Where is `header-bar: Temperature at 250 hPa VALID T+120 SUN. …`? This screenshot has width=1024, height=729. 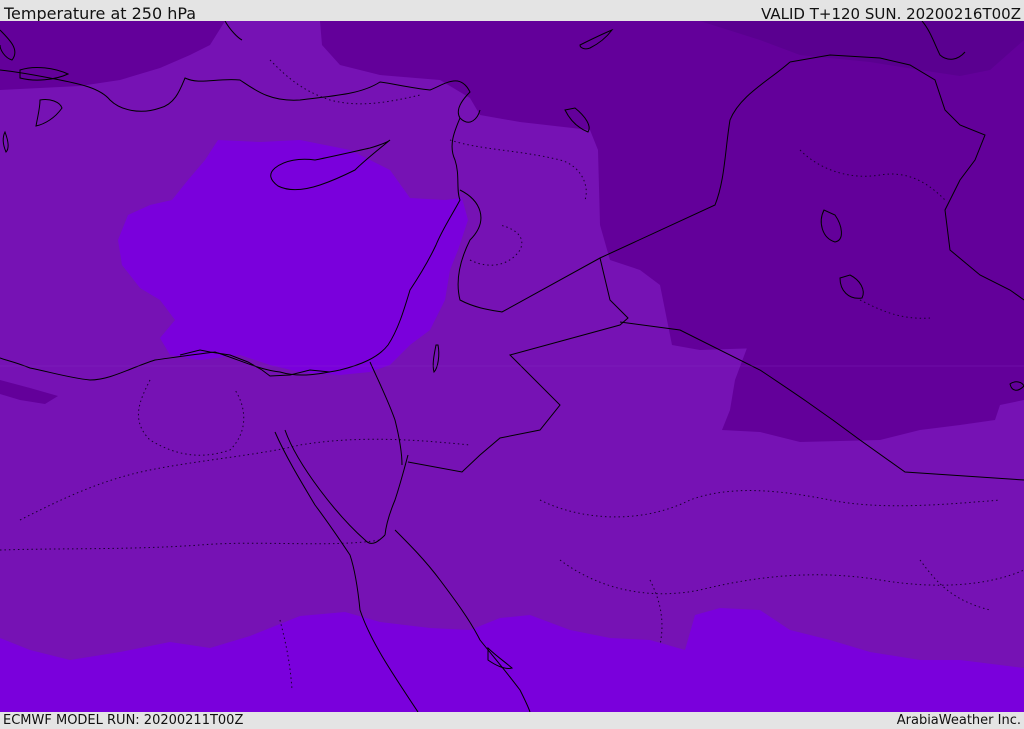
header-bar: Temperature at 250 hPa VALID T+120 SUN. … is located at coordinates (512, 11).